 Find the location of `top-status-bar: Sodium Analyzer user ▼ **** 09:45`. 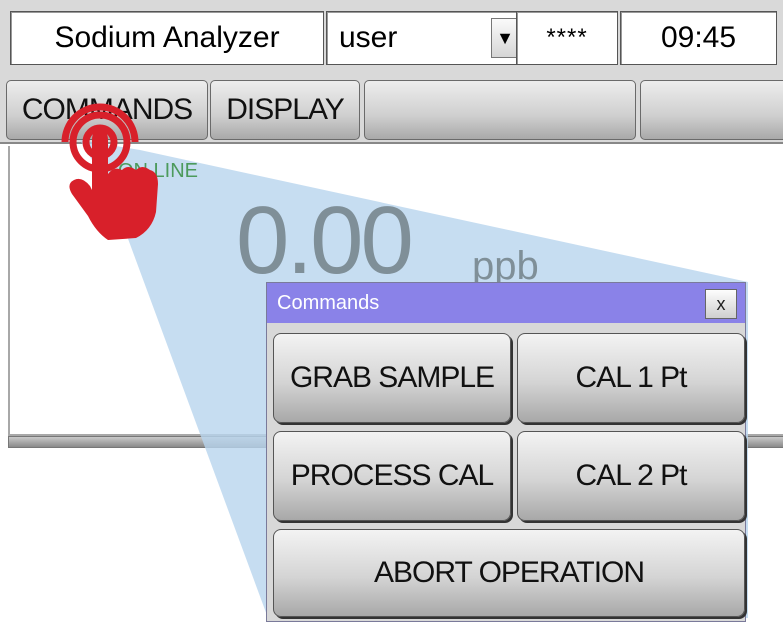

top-status-bar: Sodium Analyzer user ▼ **** 09:45 is located at coordinates (391, 37).